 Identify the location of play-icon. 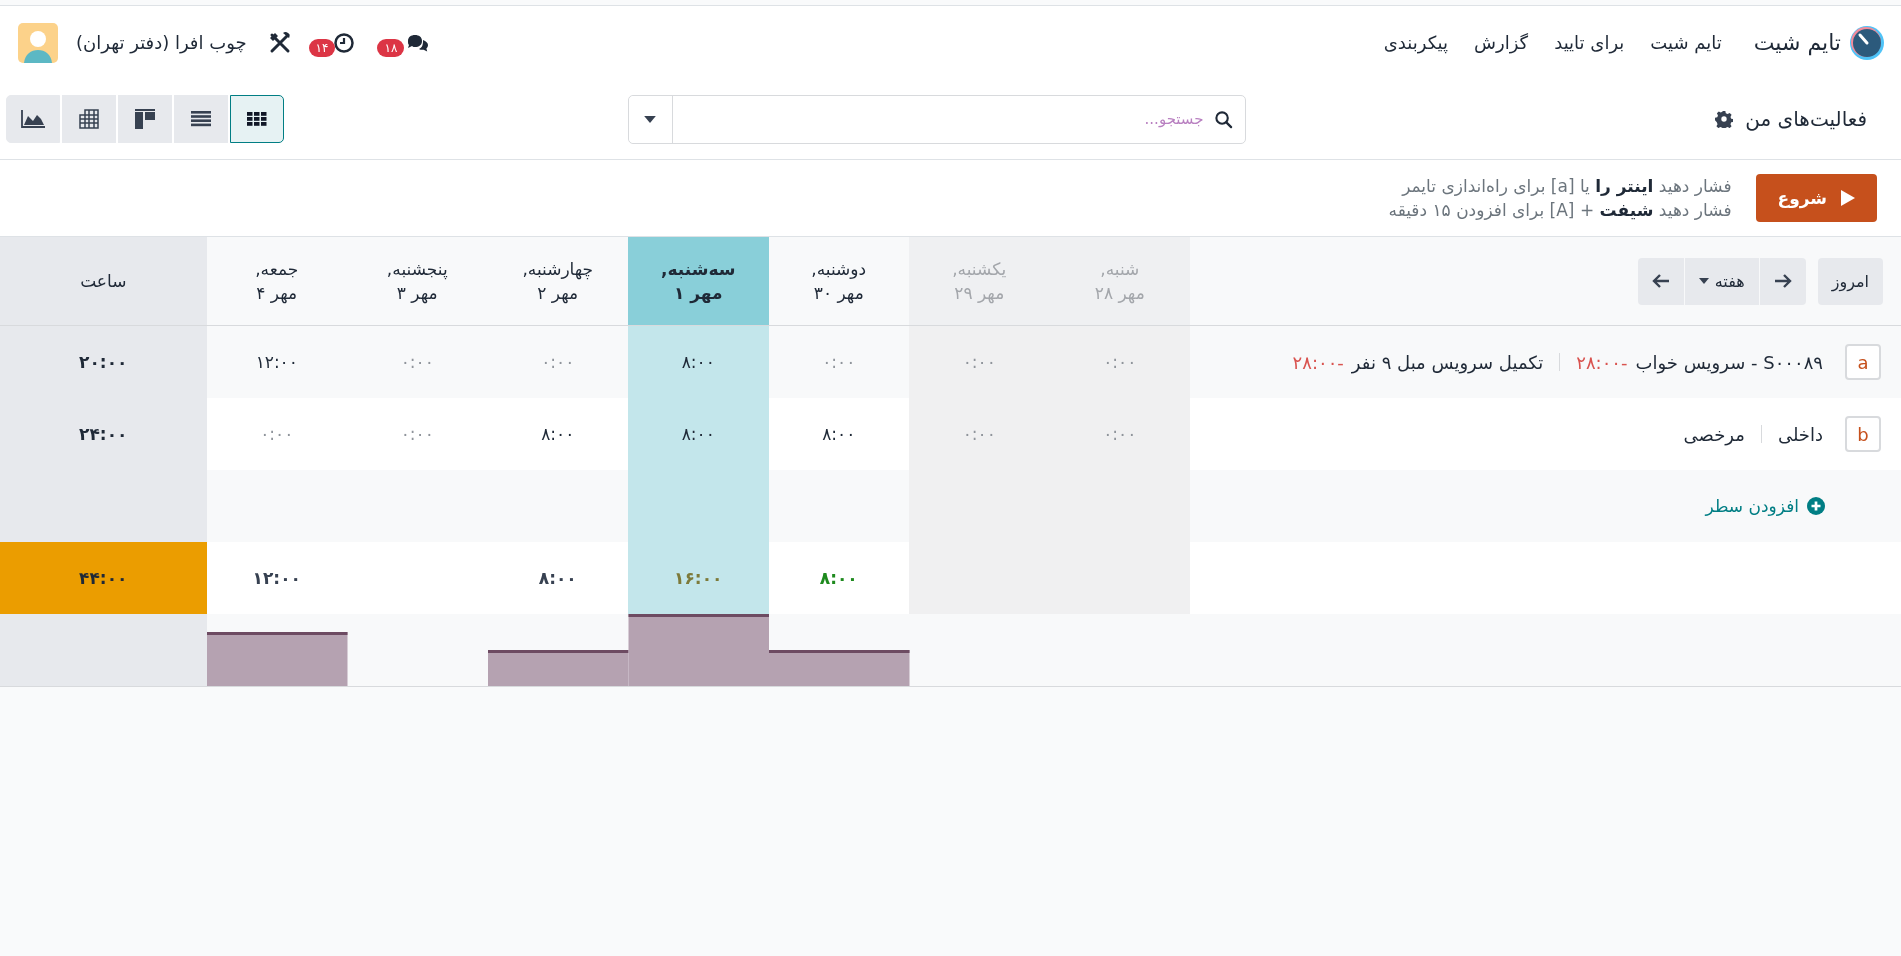
(1848, 198).